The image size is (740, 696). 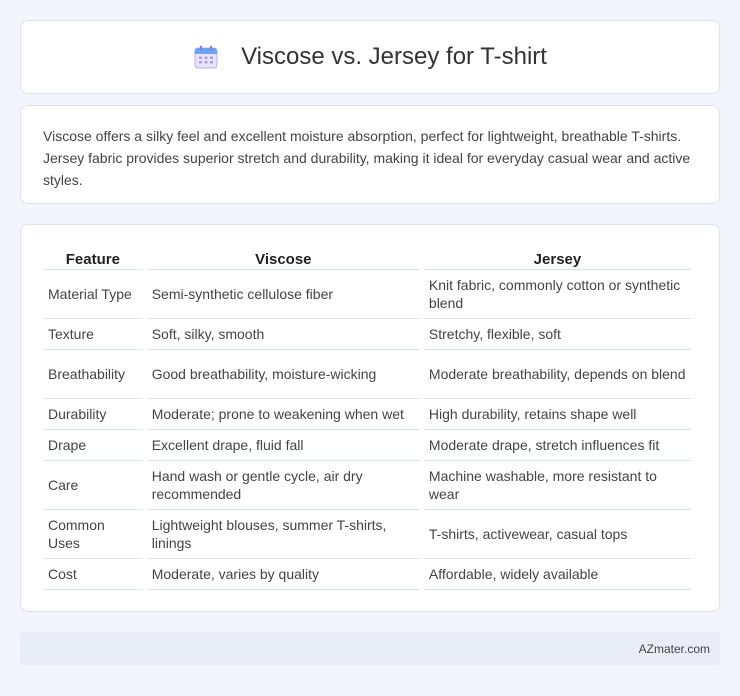 What do you see at coordinates (557, 334) in the screenshot?
I see `jersey-cell: Stretchy, flexible, soft` at bounding box center [557, 334].